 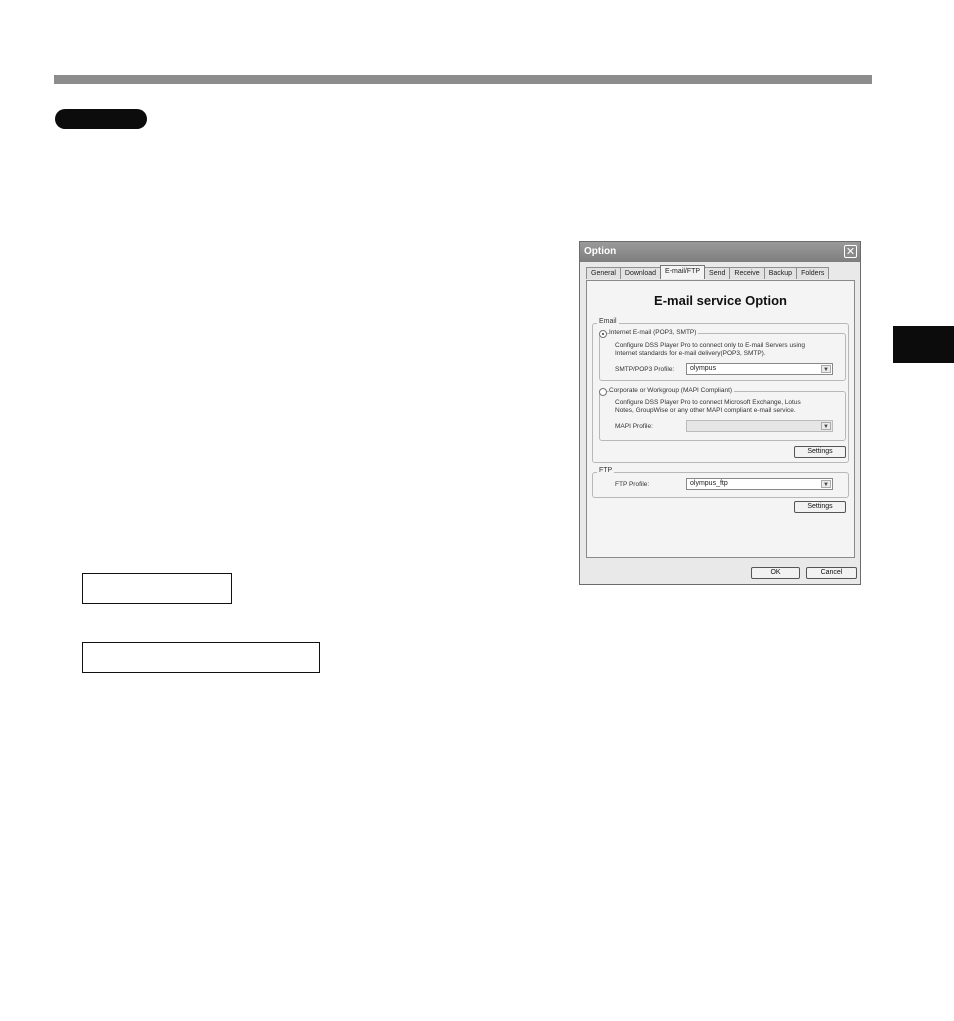 What do you see at coordinates (632, 484) in the screenshot?
I see `ftp-profile-label: FTP Profile:` at bounding box center [632, 484].